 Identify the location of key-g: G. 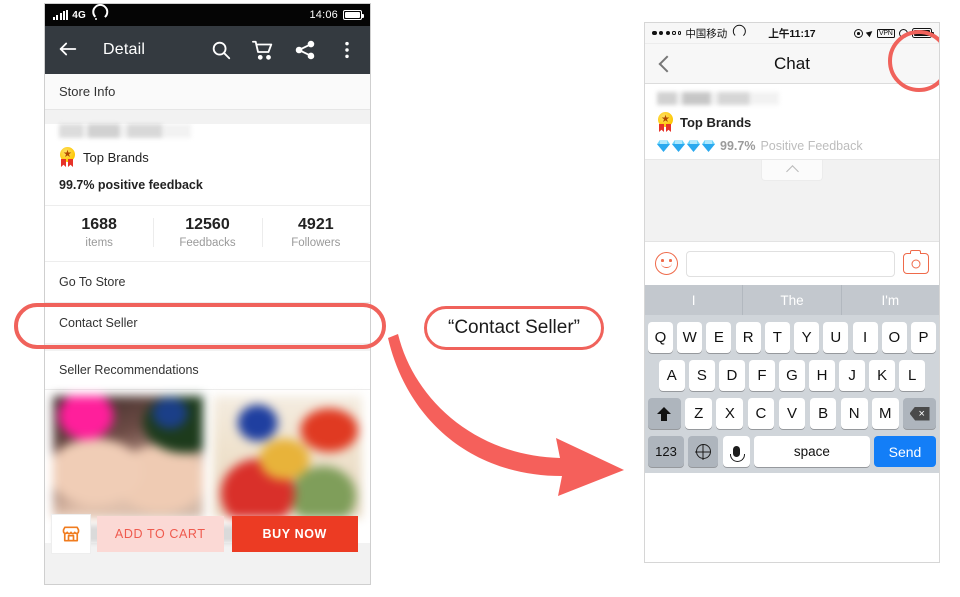
(792, 375).